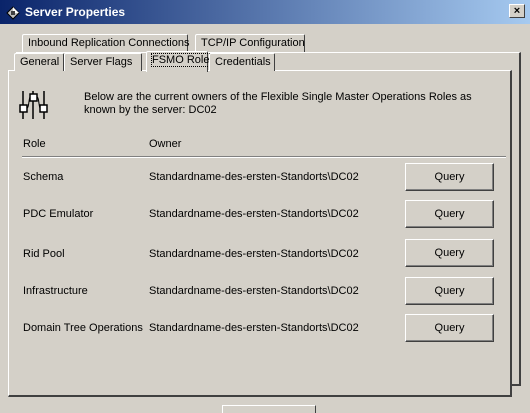  Describe the element at coordinates (449, 291) in the screenshot. I see `query-button-infrastructure: Query` at that location.